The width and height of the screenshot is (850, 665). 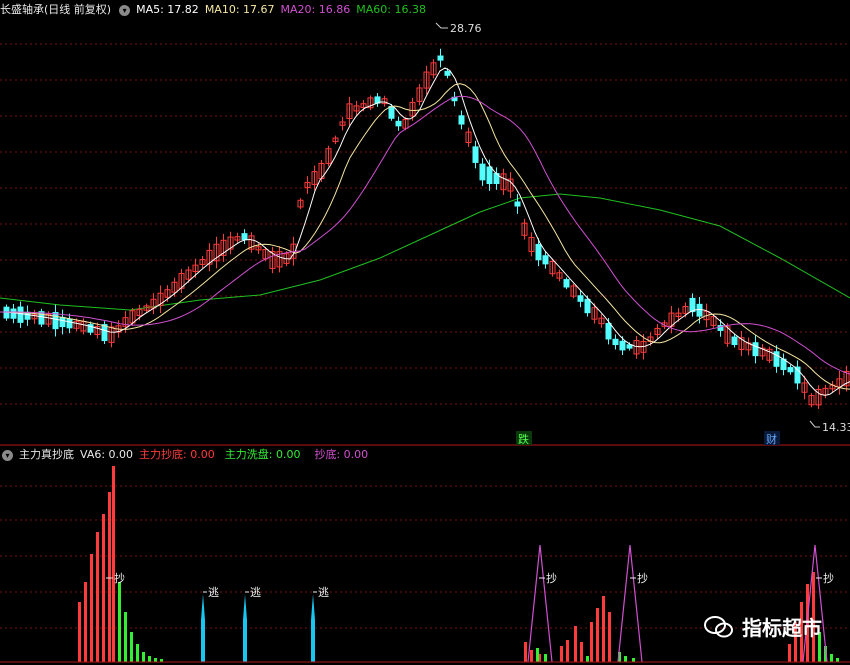 I want to click on zhuli-chaodi-readout: 主力抄底: 0.00, so click(x=177, y=454).